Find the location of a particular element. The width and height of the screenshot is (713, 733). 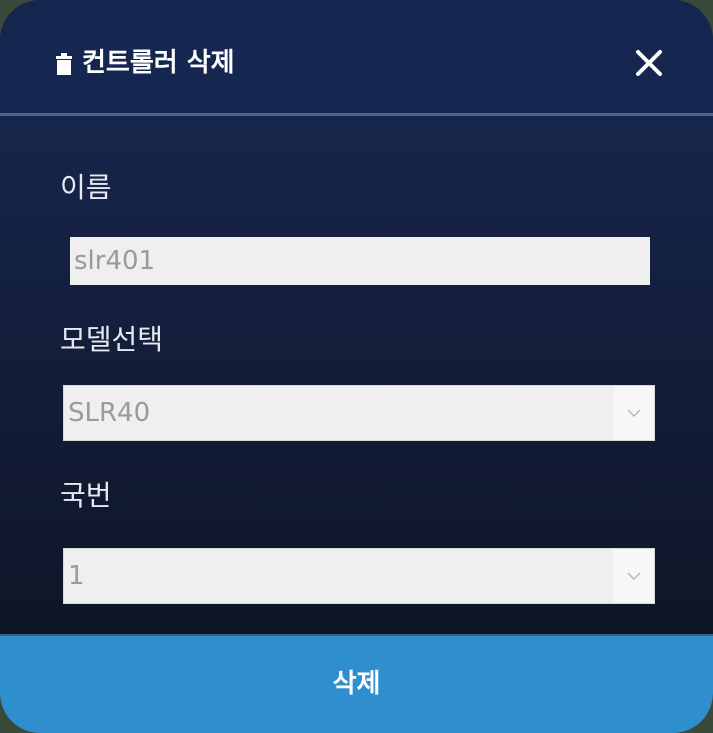

model-dropdown-toggle is located at coordinates (634, 413).